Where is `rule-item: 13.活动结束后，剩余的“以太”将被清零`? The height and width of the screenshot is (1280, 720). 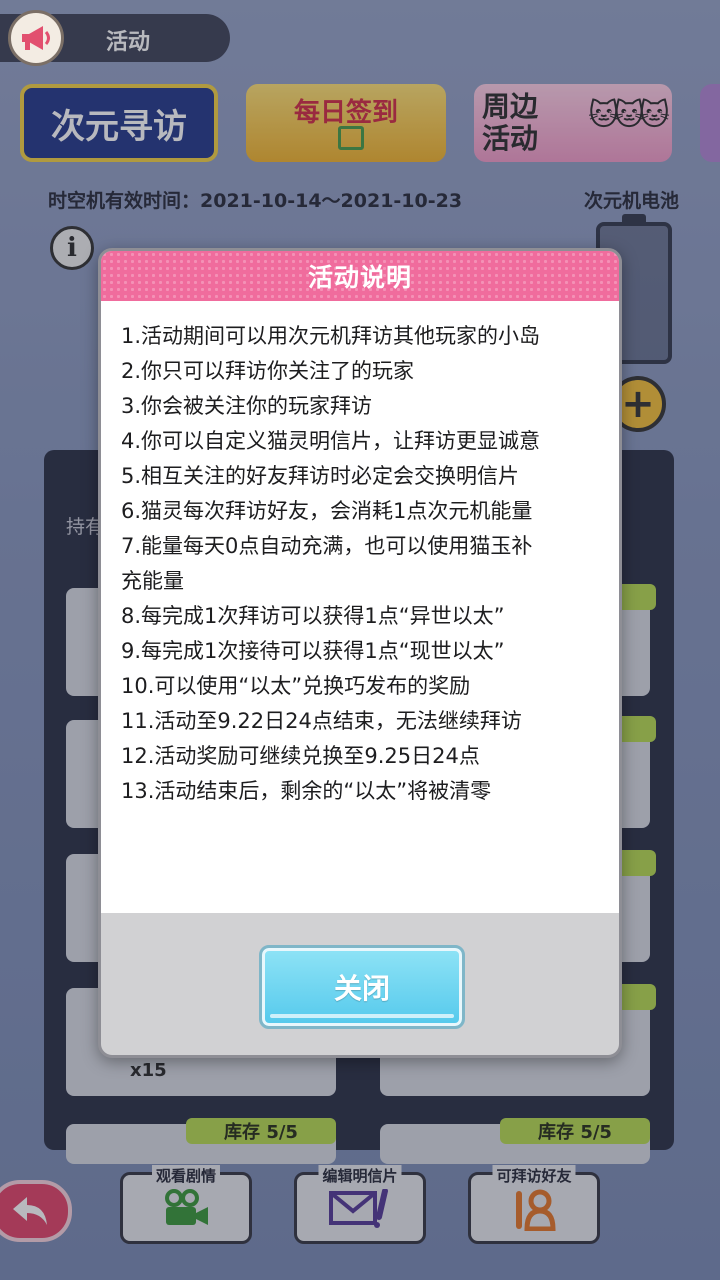
rule-item: 13.活动结束后，剩余的“以太”将被清零 is located at coordinates (306, 791).